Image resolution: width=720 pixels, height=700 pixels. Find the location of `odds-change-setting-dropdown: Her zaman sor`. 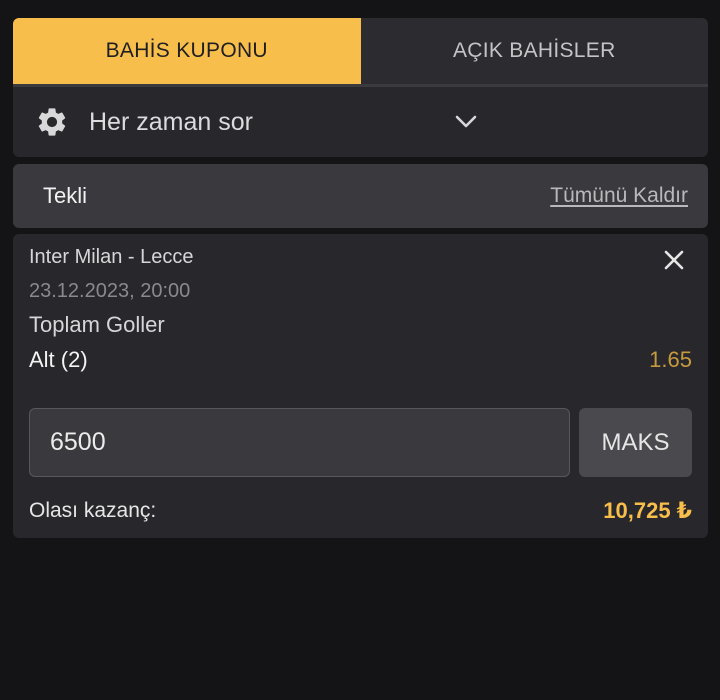

odds-change-setting-dropdown: Her zaman sor is located at coordinates (360, 122).